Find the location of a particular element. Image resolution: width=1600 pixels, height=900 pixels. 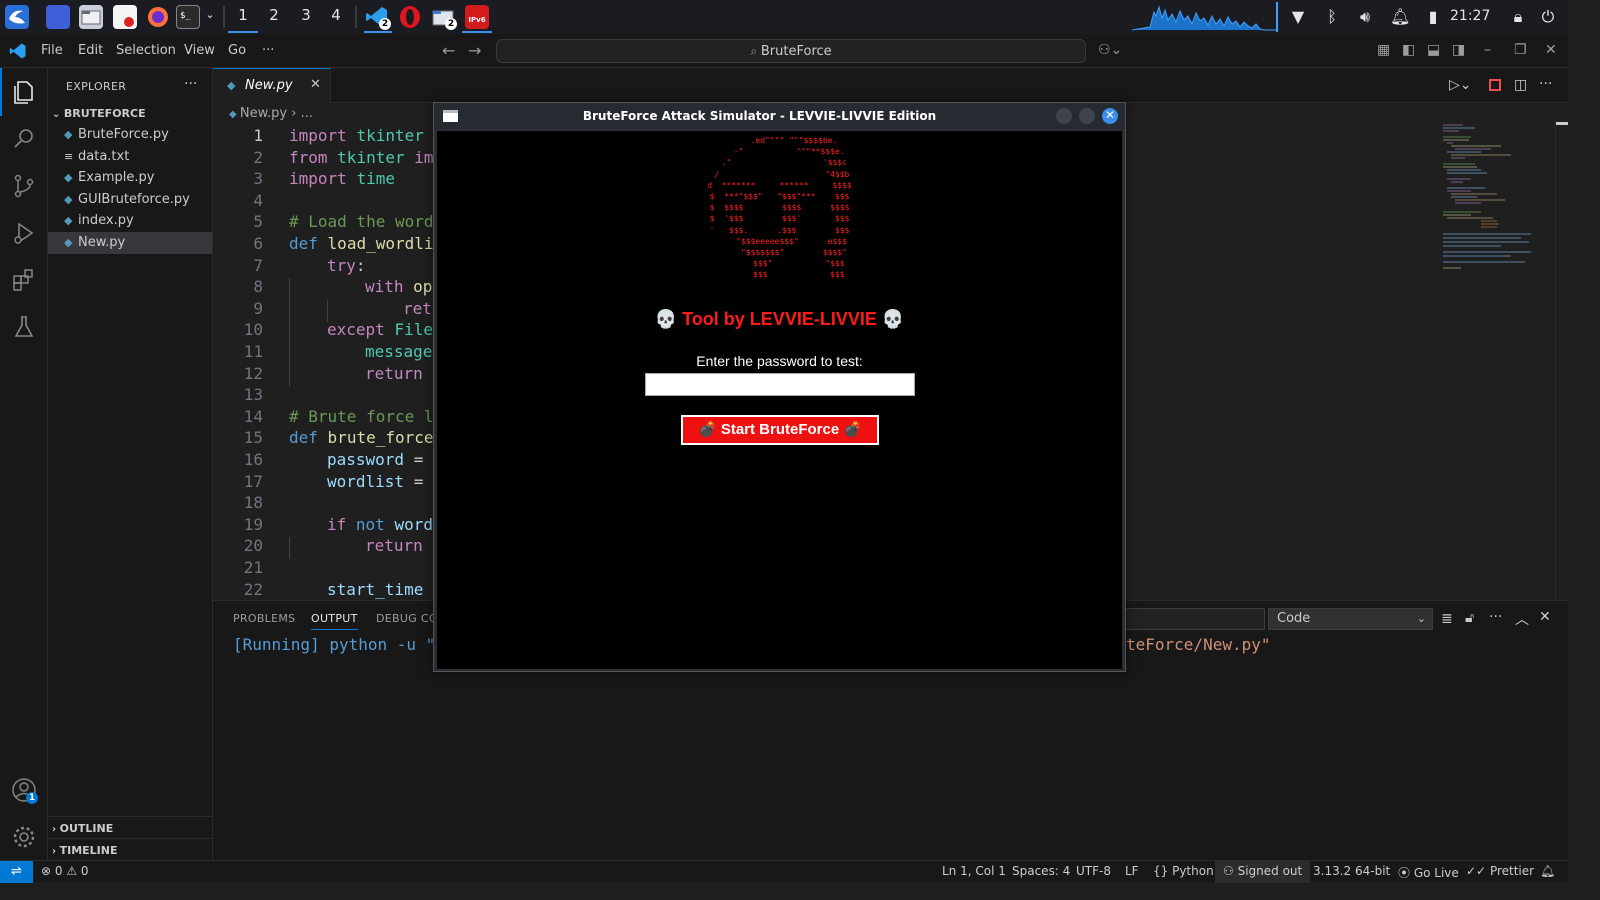

folder-header: ⌄ BRUTEFORCE is located at coordinates (99, 113).